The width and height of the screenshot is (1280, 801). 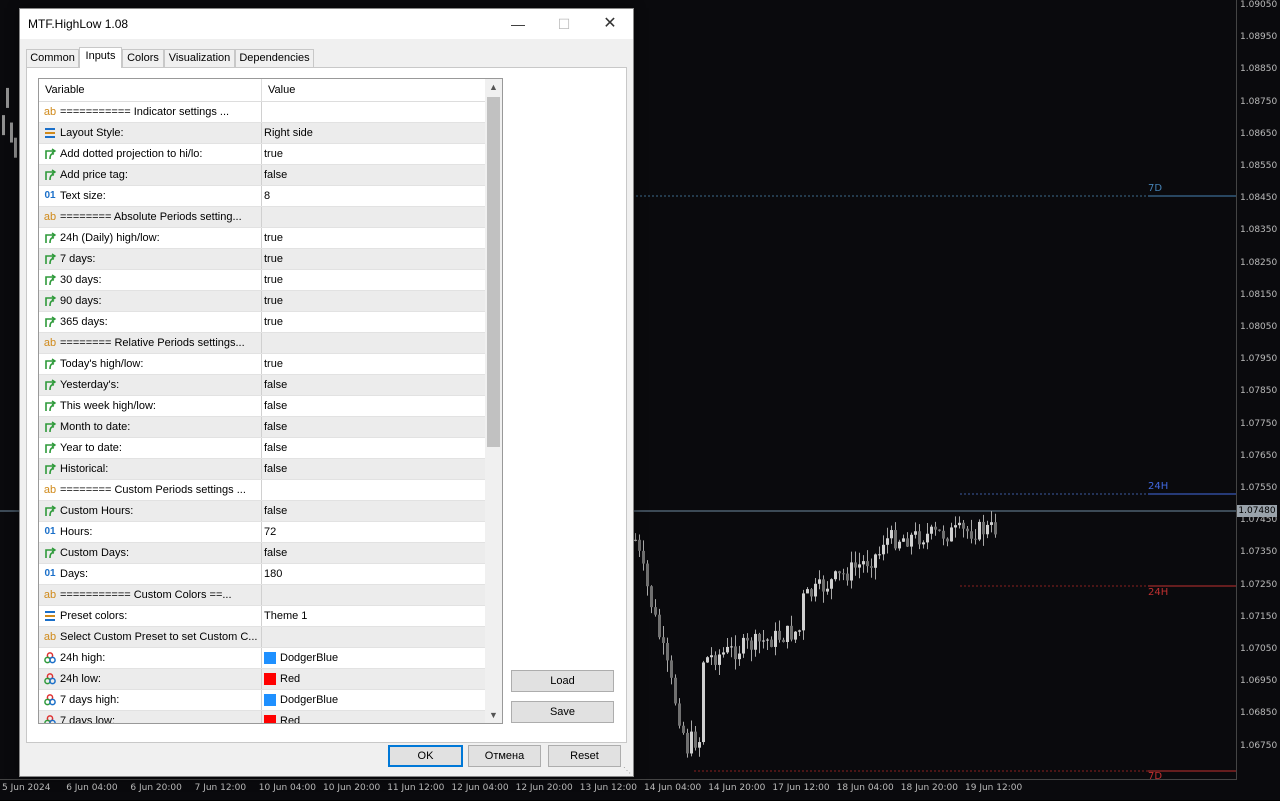 I want to click on tab-dependencies: Dependencies, so click(x=274, y=58).